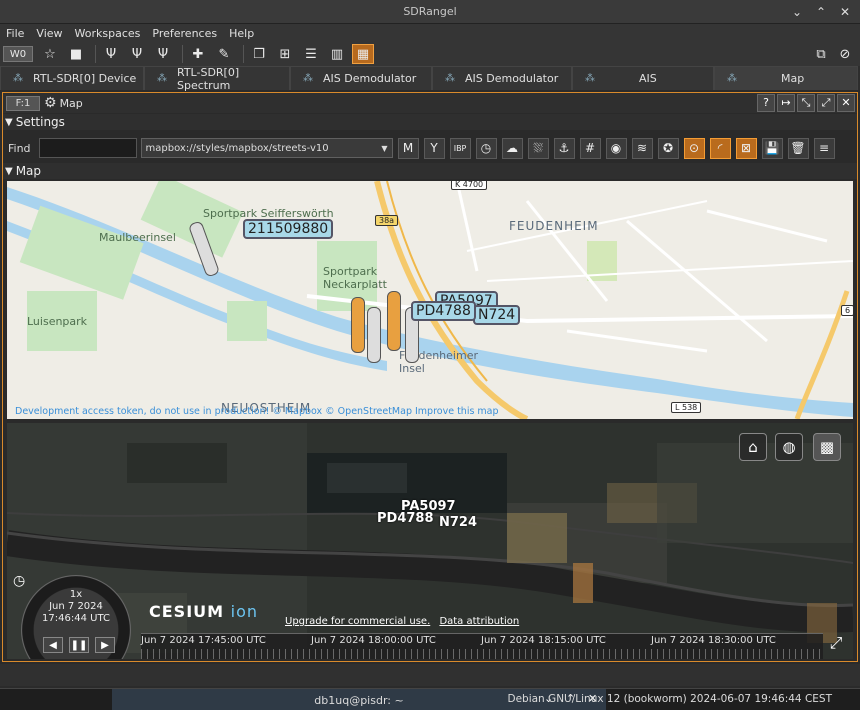  What do you see at coordinates (137, 54) in the screenshot?
I see `add-tx-device-icon: Ψ` at bounding box center [137, 54].